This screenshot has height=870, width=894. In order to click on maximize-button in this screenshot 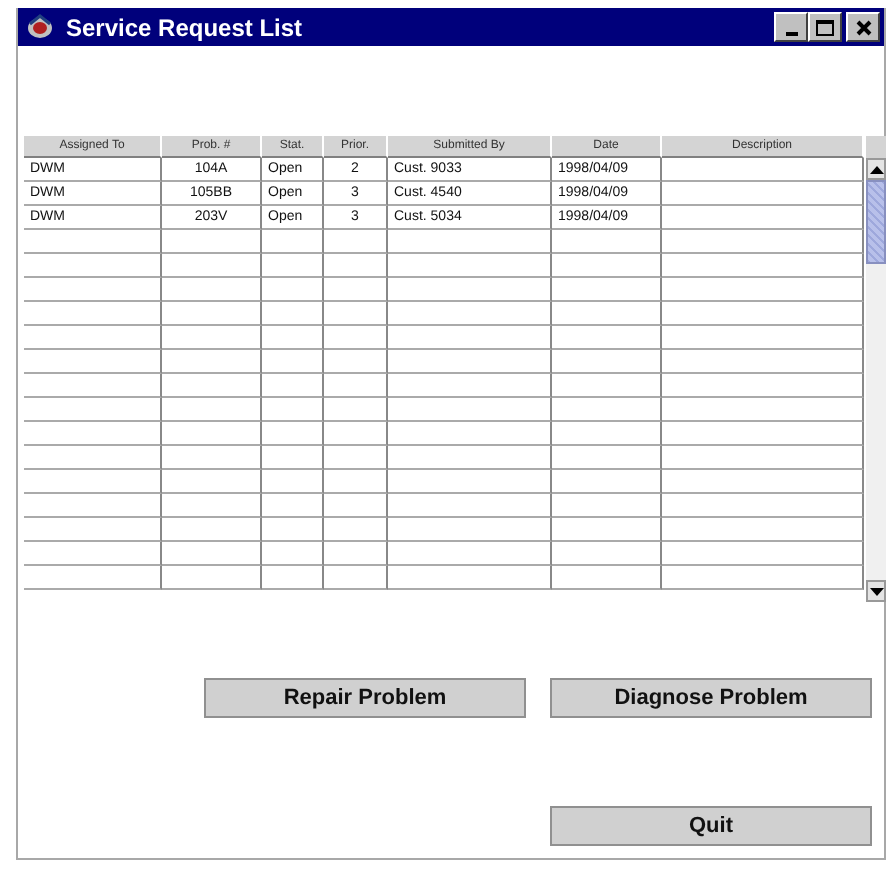, I will do `click(825, 27)`.